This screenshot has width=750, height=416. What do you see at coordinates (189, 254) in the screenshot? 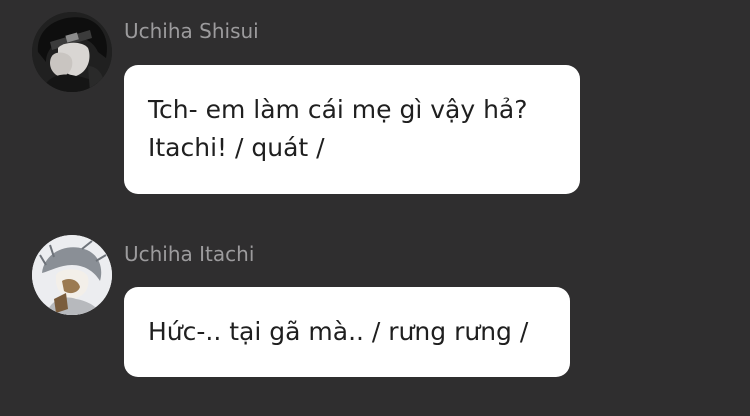
I see `sender-name: Uchiha Itachi` at bounding box center [189, 254].